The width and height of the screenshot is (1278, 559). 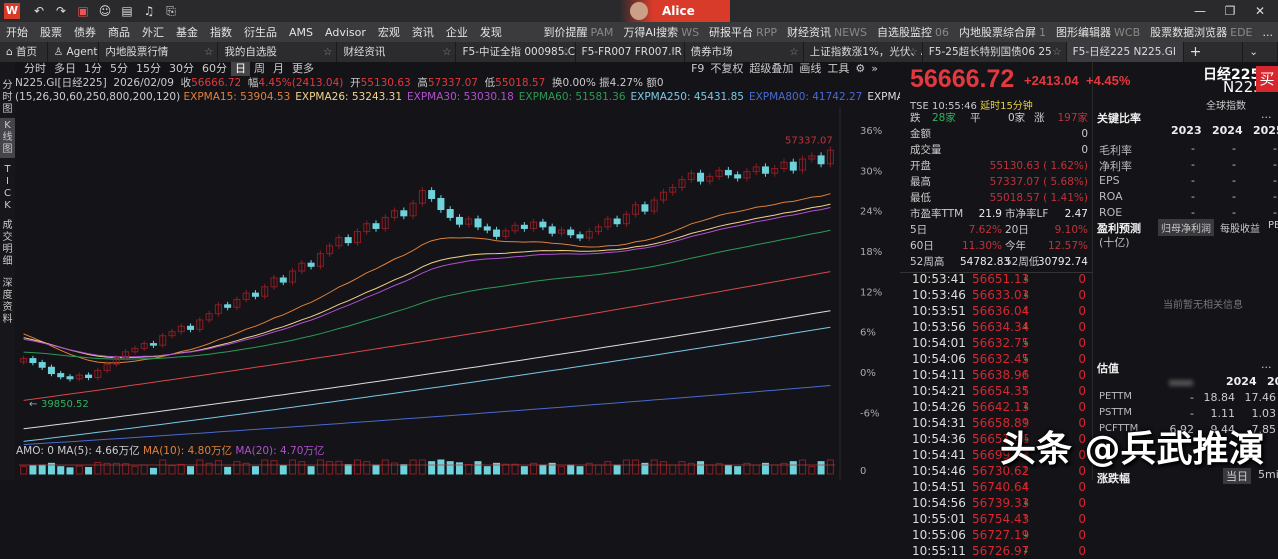 What do you see at coordinates (345, 32) in the screenshot?
I see `menu-item: Advisor` at bounding box center [345, 32].